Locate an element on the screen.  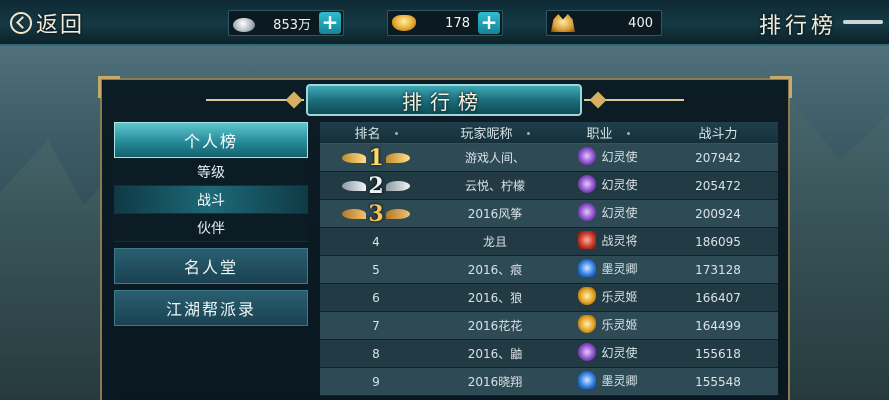
battle-power: 173128 is located at coordinates (718, 269).